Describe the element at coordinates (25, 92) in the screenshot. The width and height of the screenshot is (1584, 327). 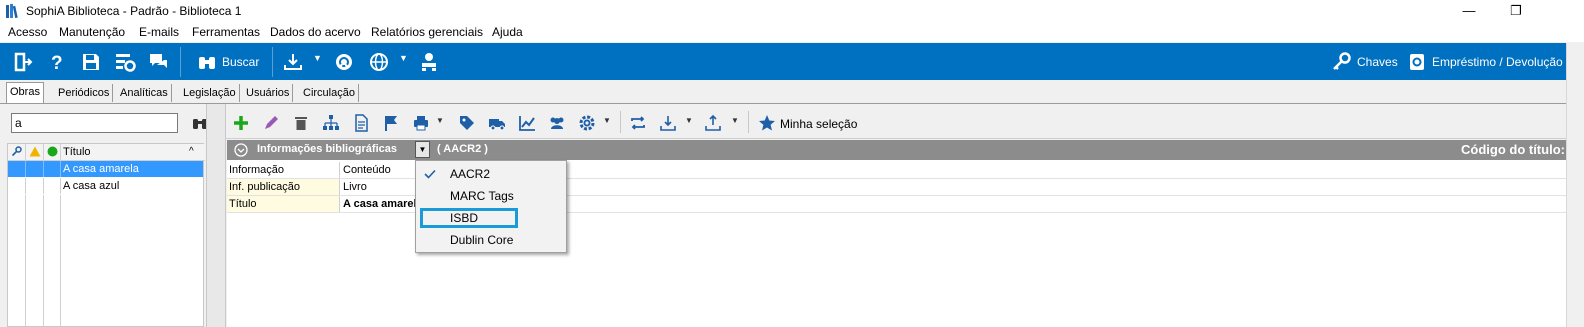
I see `tab-obras: Obras` at that location.